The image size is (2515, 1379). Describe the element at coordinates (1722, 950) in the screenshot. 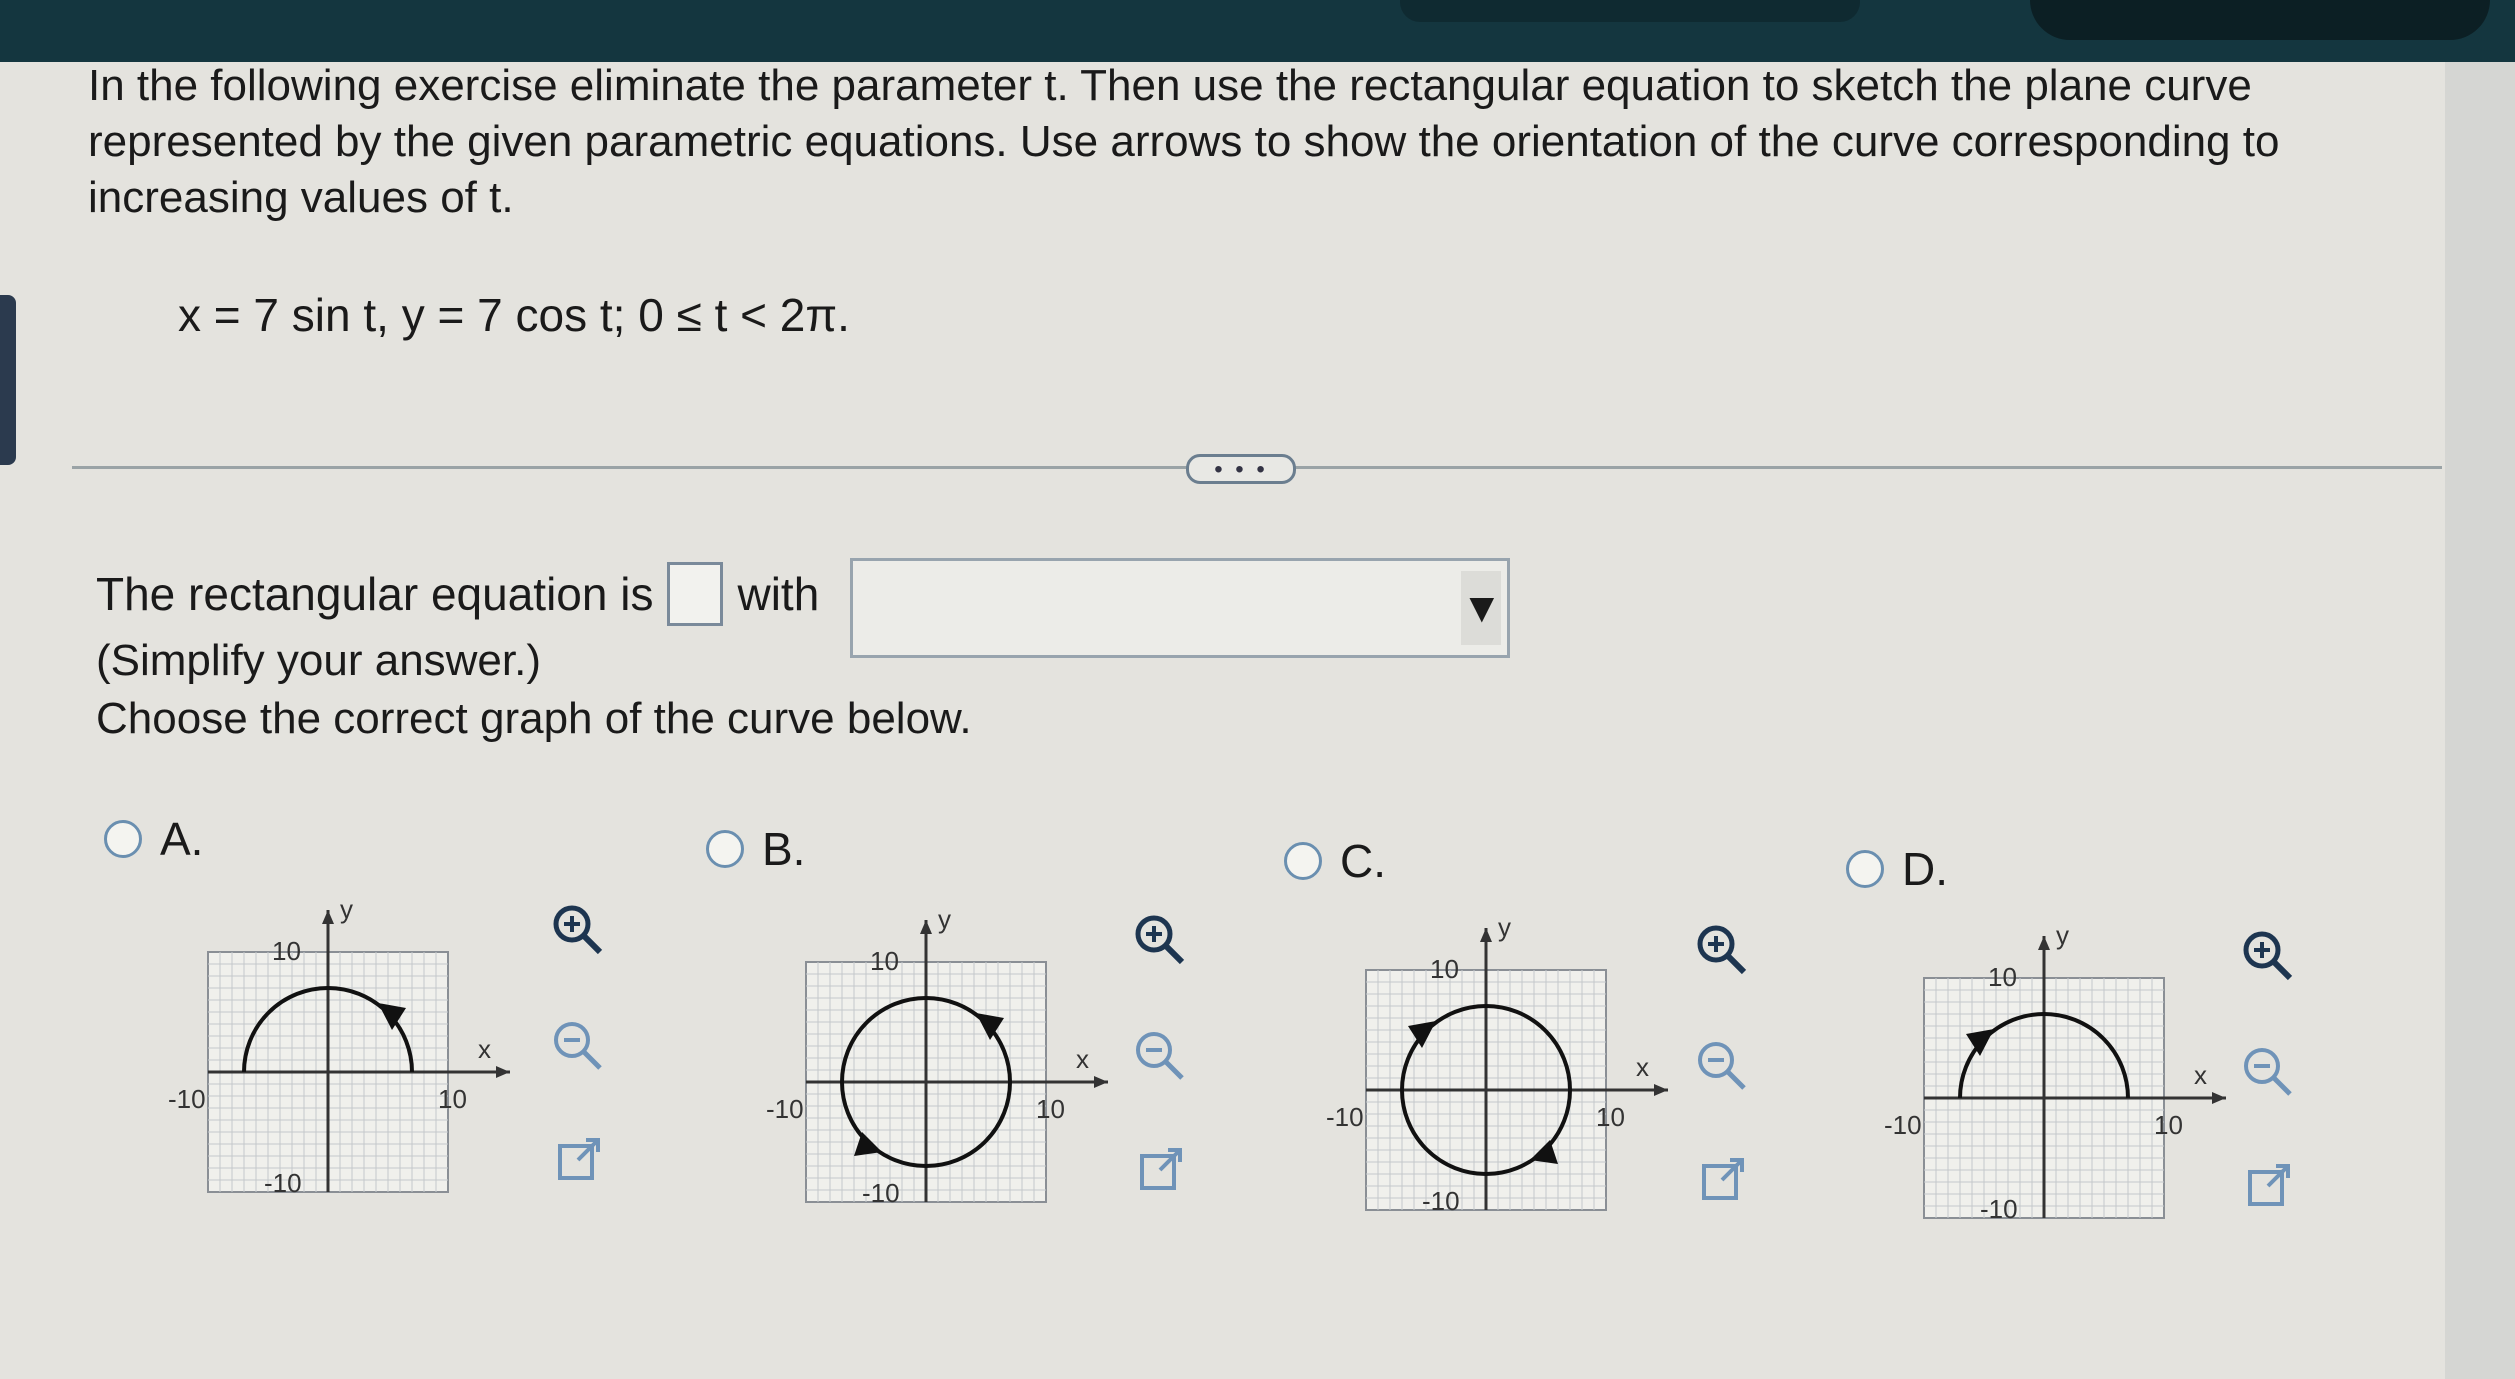

I see `option-c-zoom-in-icon` at that location.